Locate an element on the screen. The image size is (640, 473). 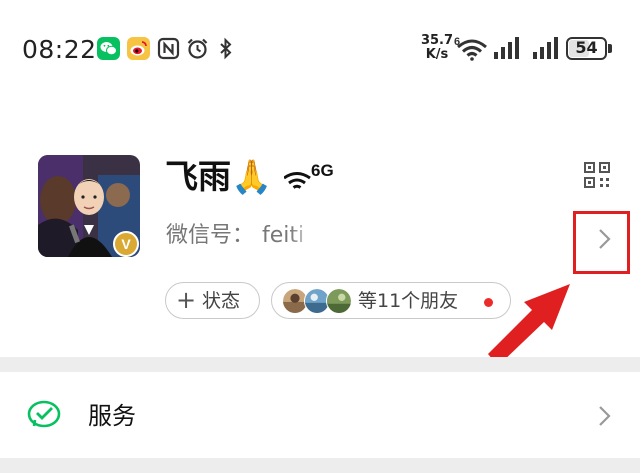
wifi-6g-icon: 6G is located at coordinates (309, 175).